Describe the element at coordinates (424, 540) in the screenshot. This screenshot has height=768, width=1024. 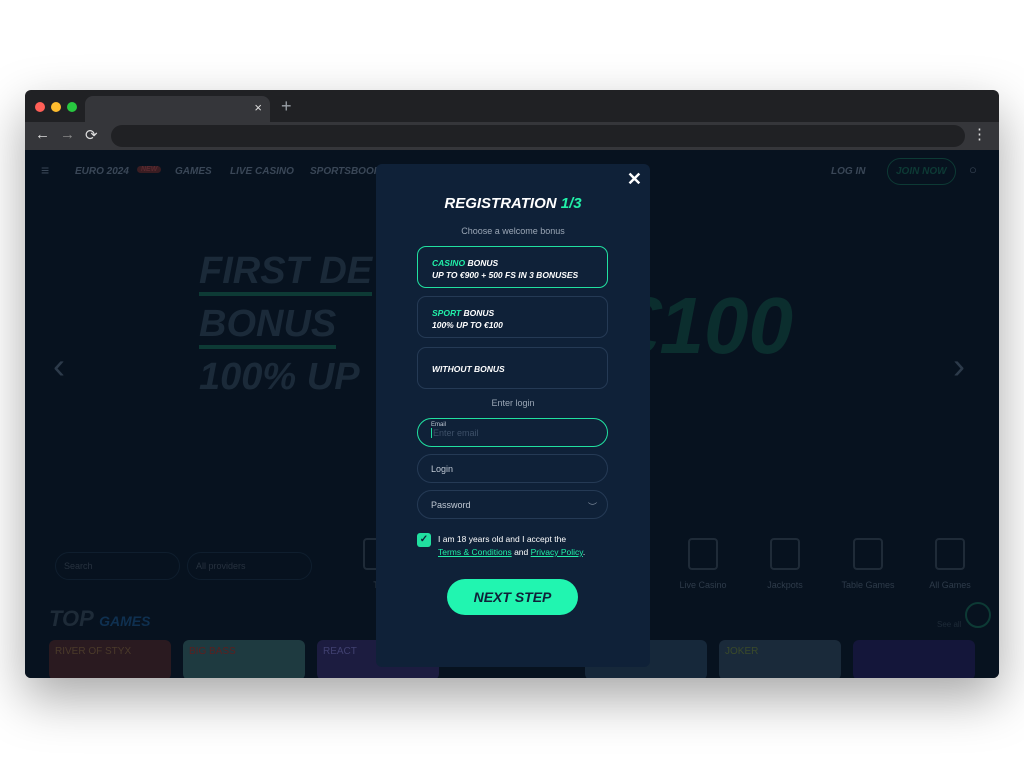
I see `consent-checkbox: ✓` at that location.